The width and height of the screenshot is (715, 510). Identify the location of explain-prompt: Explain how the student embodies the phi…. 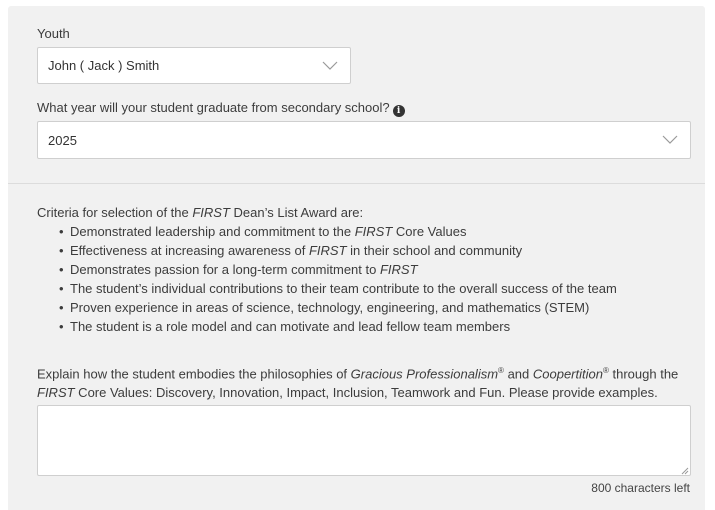
(358, 383).